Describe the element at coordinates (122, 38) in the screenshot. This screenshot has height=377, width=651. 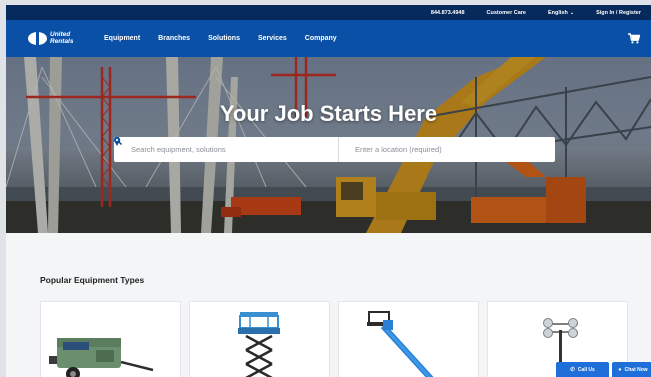
I see `nav-item-equipment: Equipment` at that location.